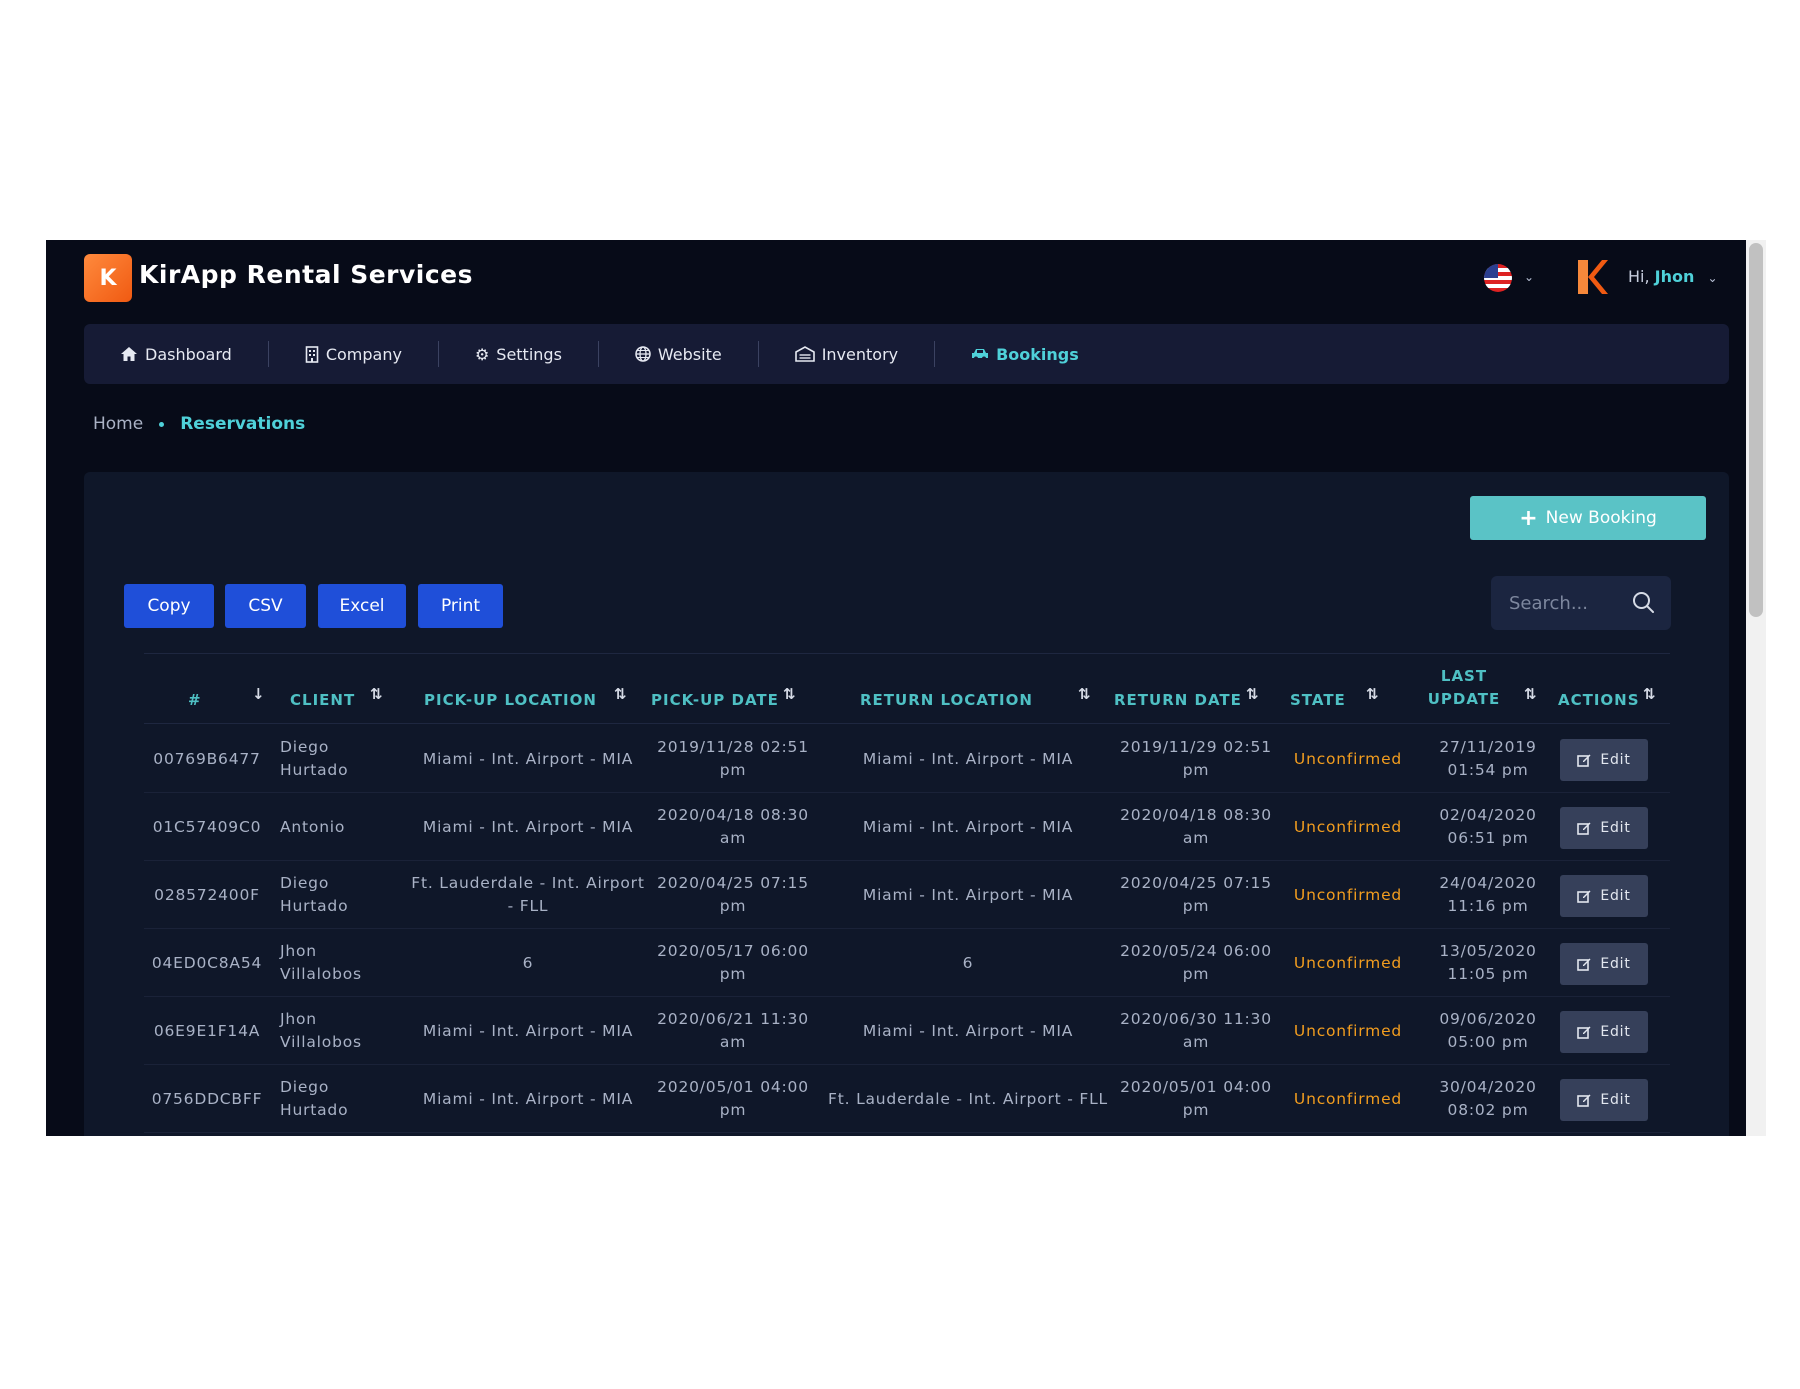 Image resolution: width=1800 pixels, height=1389 pixels. I want to click on plus-icon: +, so click(1528, 518).